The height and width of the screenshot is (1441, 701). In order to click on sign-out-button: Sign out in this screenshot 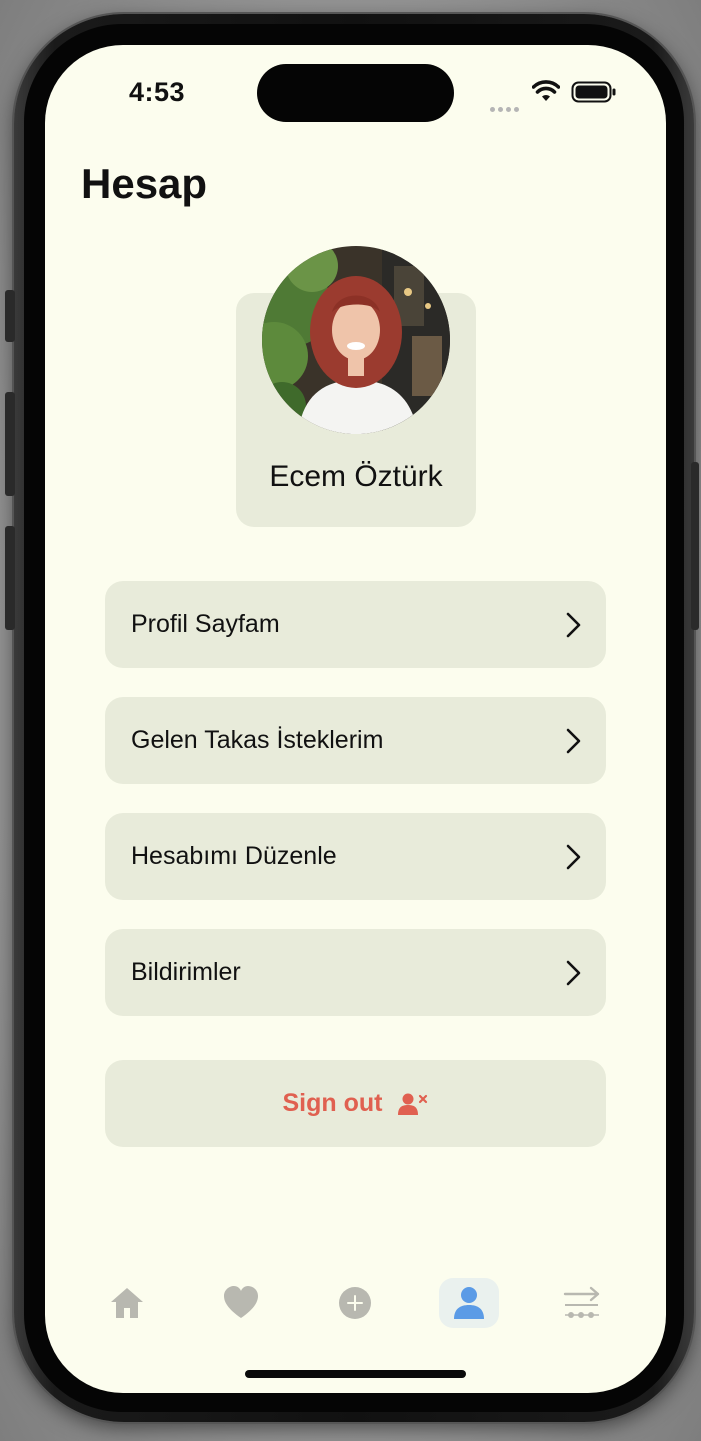, I will do `click(355, 1103)`.